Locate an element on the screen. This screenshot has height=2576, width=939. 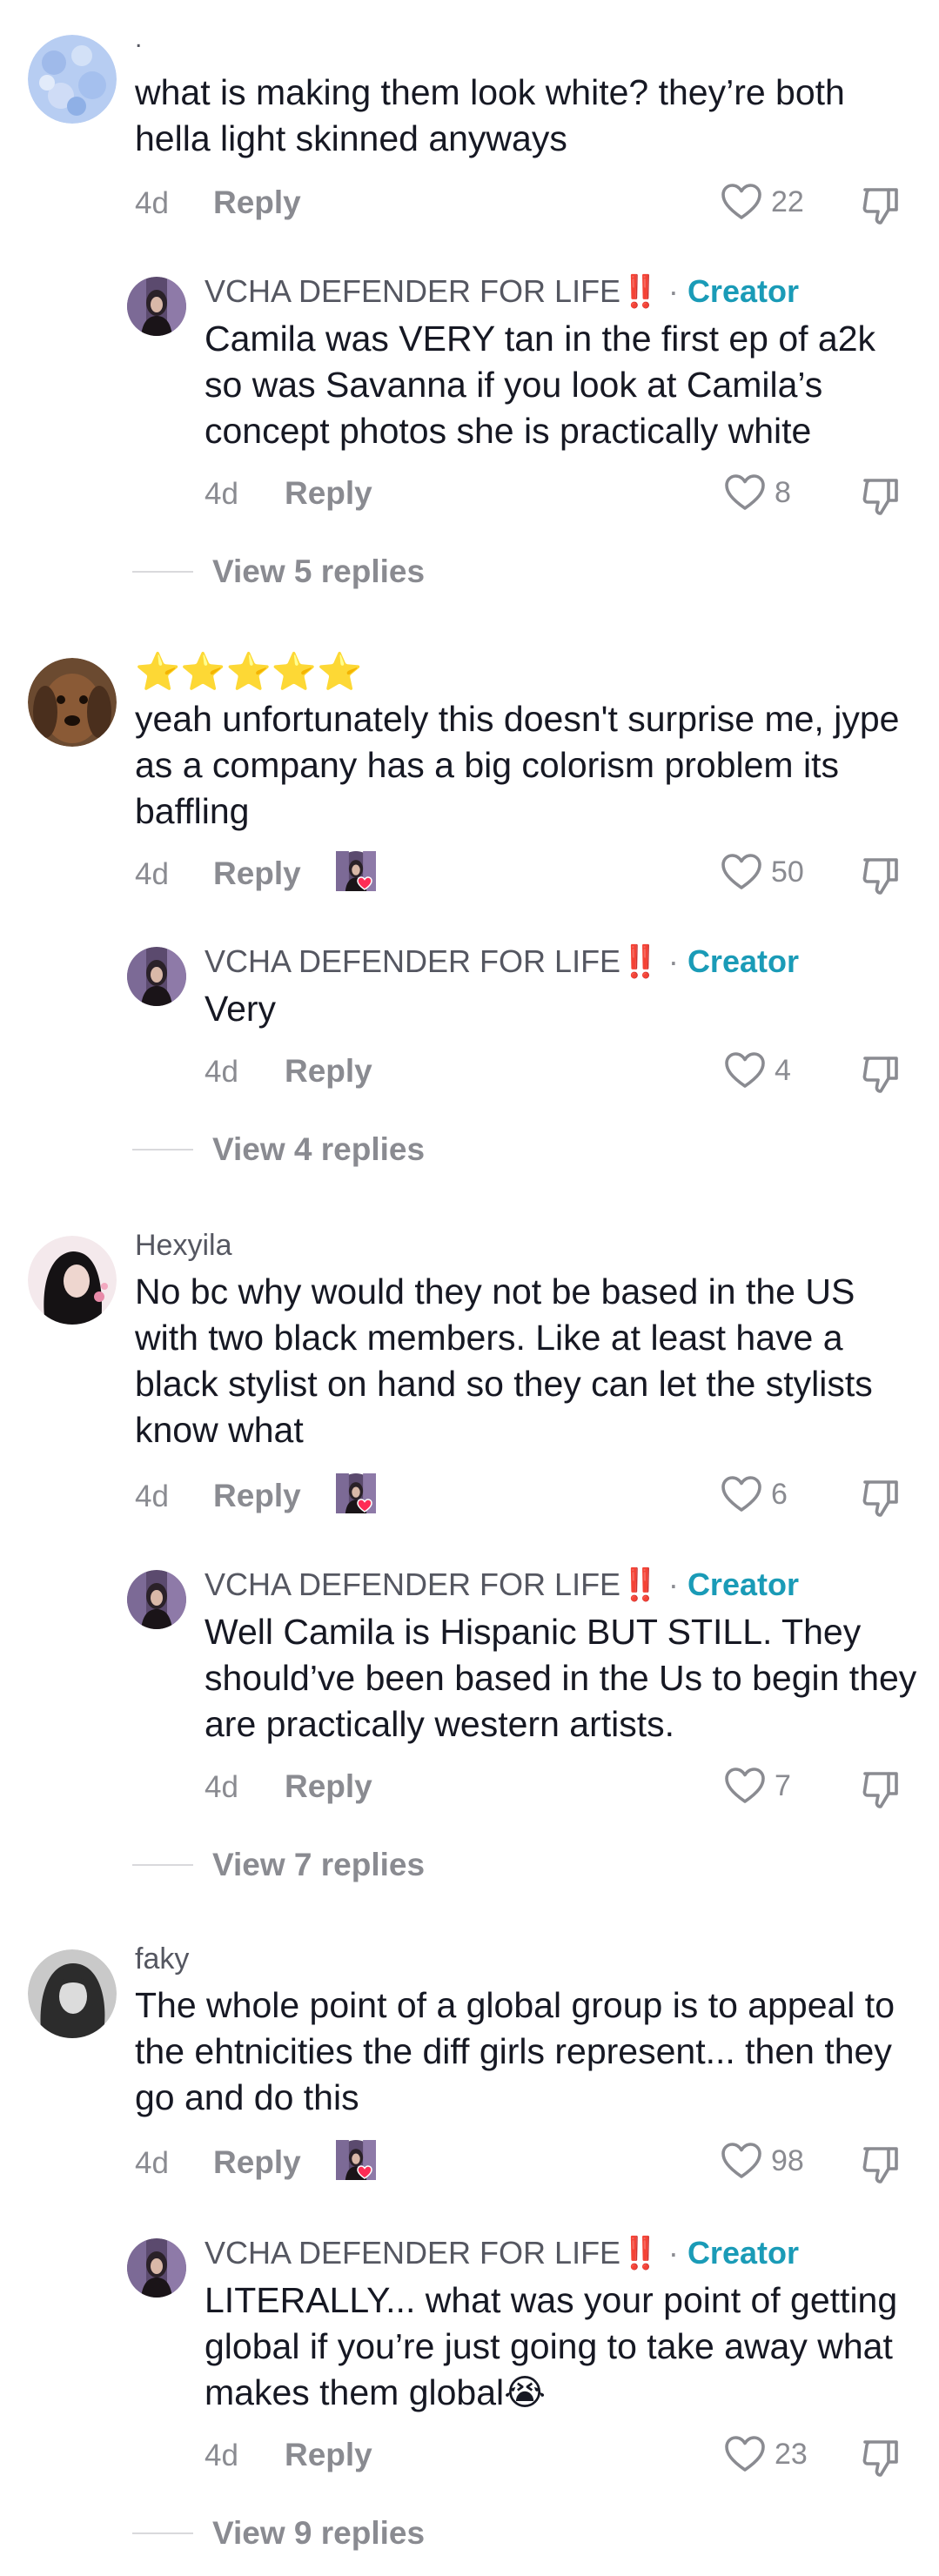
view-replies-label: View 9 replies is located at coordinates (319, 2533).